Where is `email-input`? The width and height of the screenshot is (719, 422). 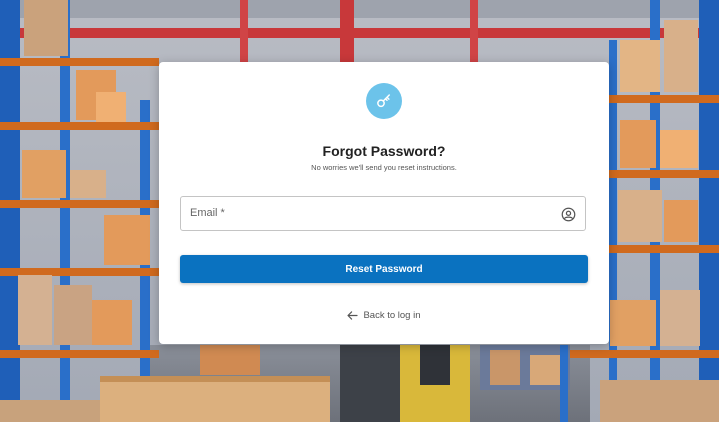
email-input is located at coordinates (383, 213).